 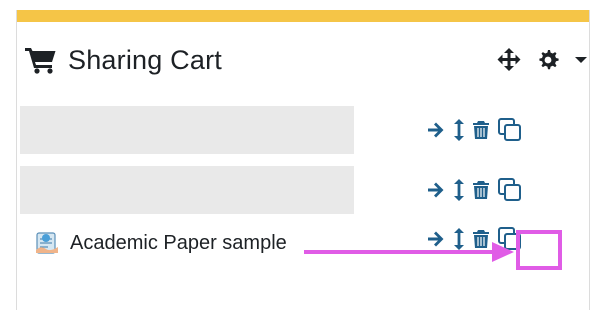 What do you see at coordinates (40, 61) in the screenshot?
I see `cart-icon` at bounding box center [40, 61].